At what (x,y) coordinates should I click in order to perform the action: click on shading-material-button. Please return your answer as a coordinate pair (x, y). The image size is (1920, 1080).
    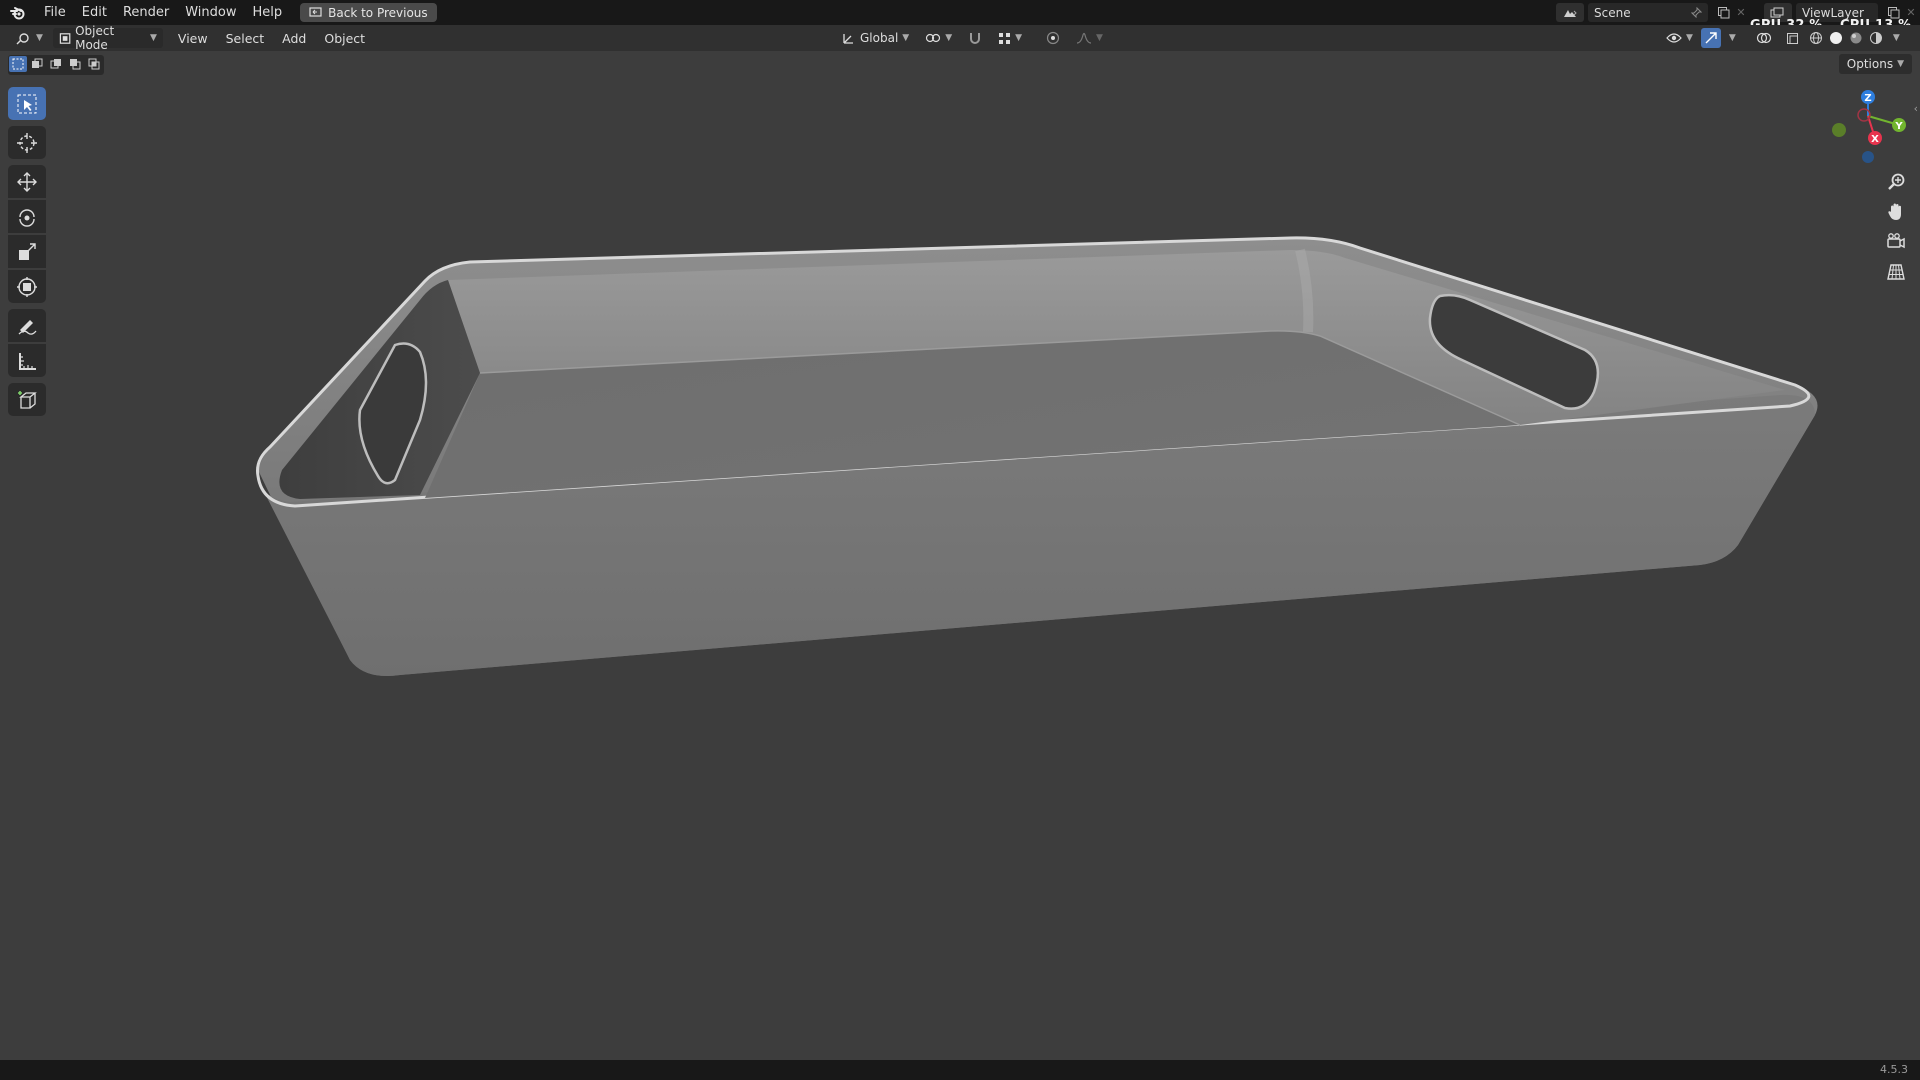
    Looking at the image, I should click on (1856, 38).